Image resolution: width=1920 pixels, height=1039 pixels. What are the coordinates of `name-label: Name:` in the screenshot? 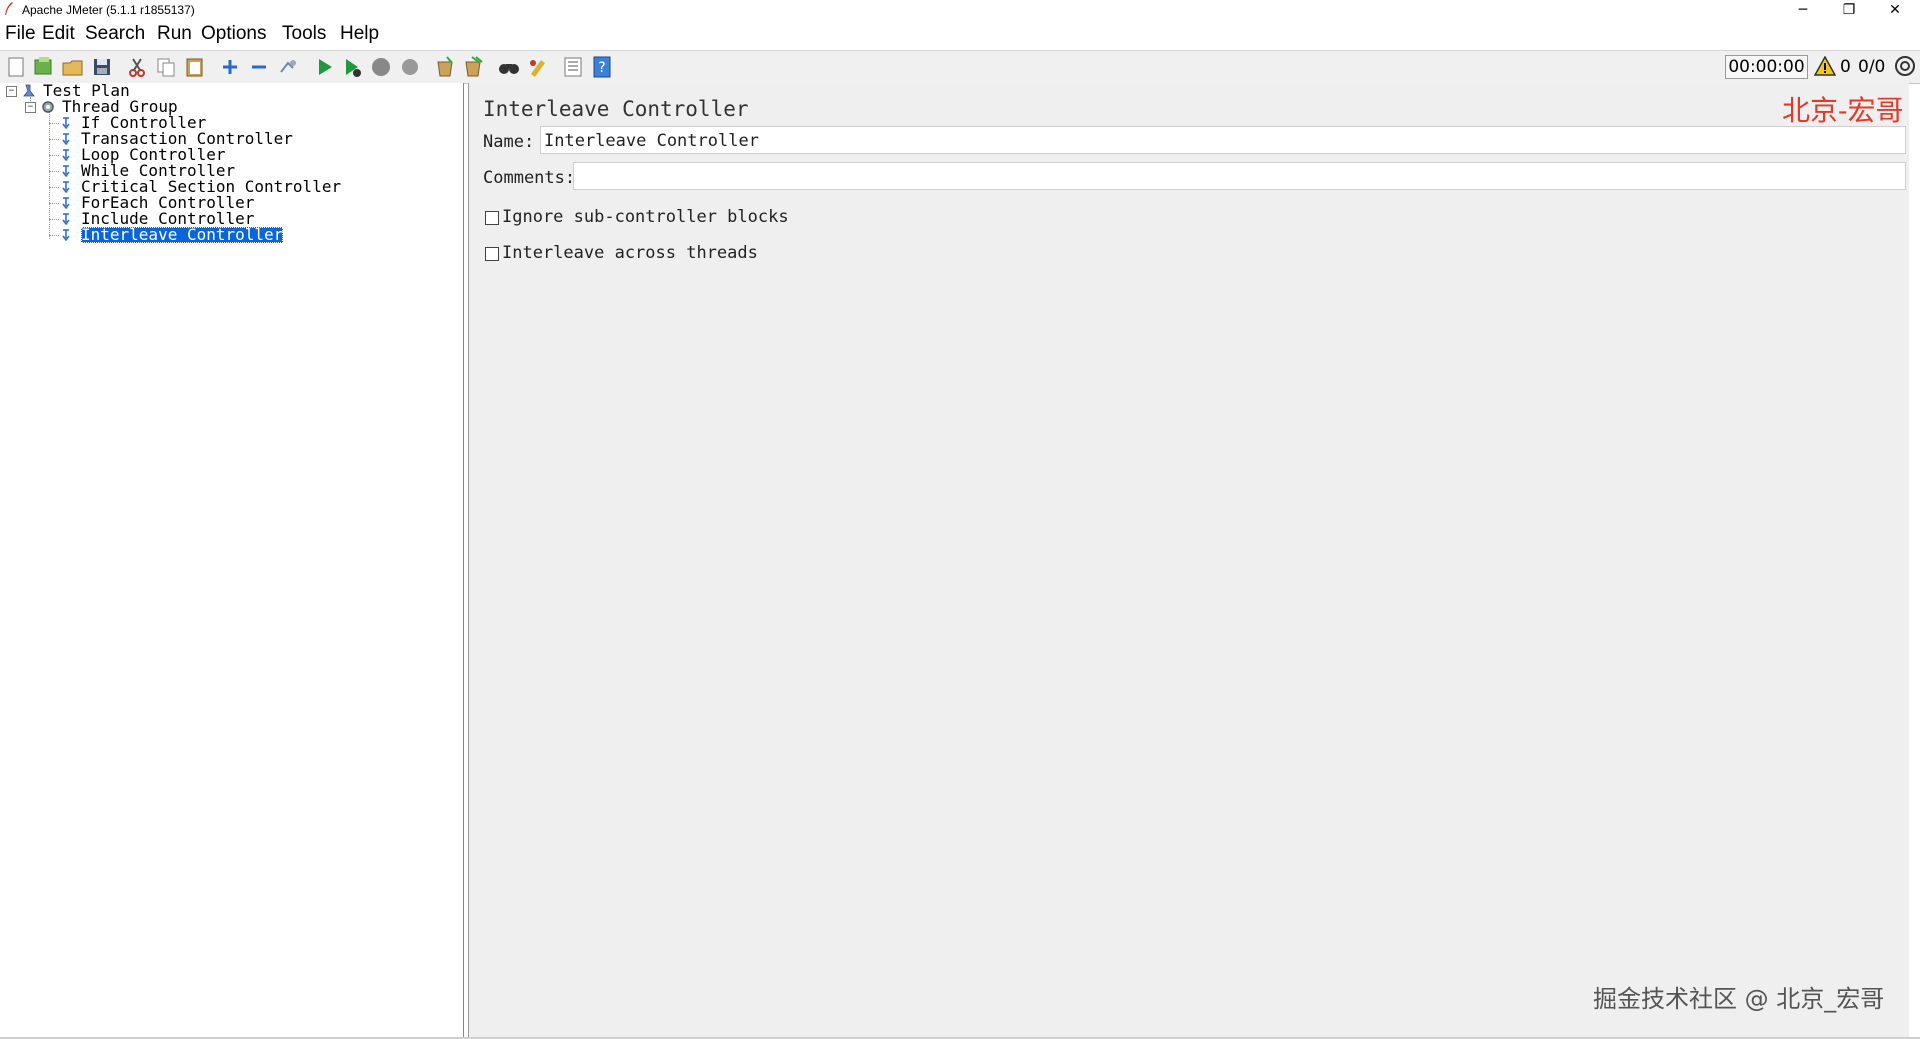 It's located at (509, 142).